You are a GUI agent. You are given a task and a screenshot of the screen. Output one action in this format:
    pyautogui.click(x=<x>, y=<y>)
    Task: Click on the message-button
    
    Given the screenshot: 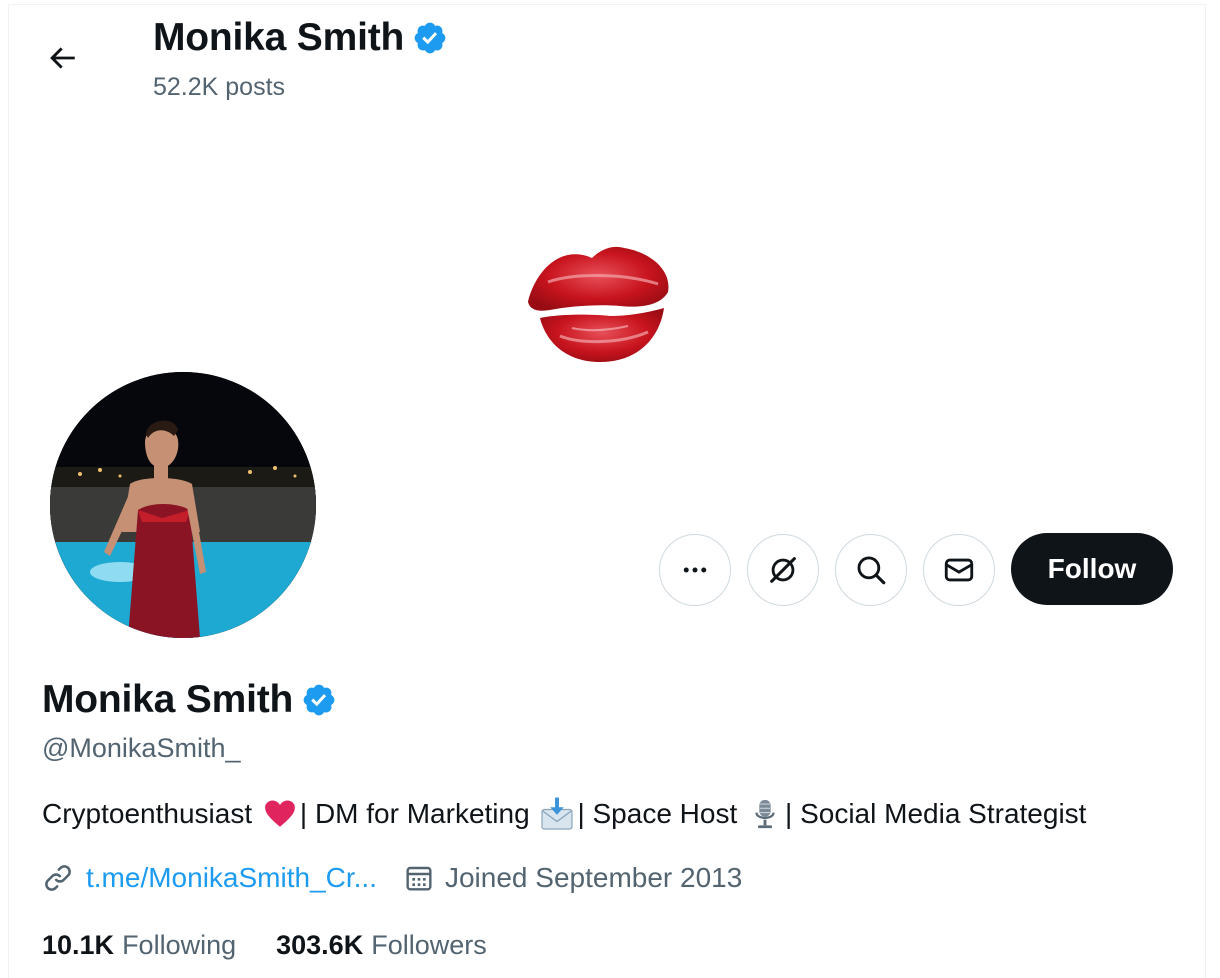 What is the action you would take?
    pyautogui.click(x=959, y=570)
    